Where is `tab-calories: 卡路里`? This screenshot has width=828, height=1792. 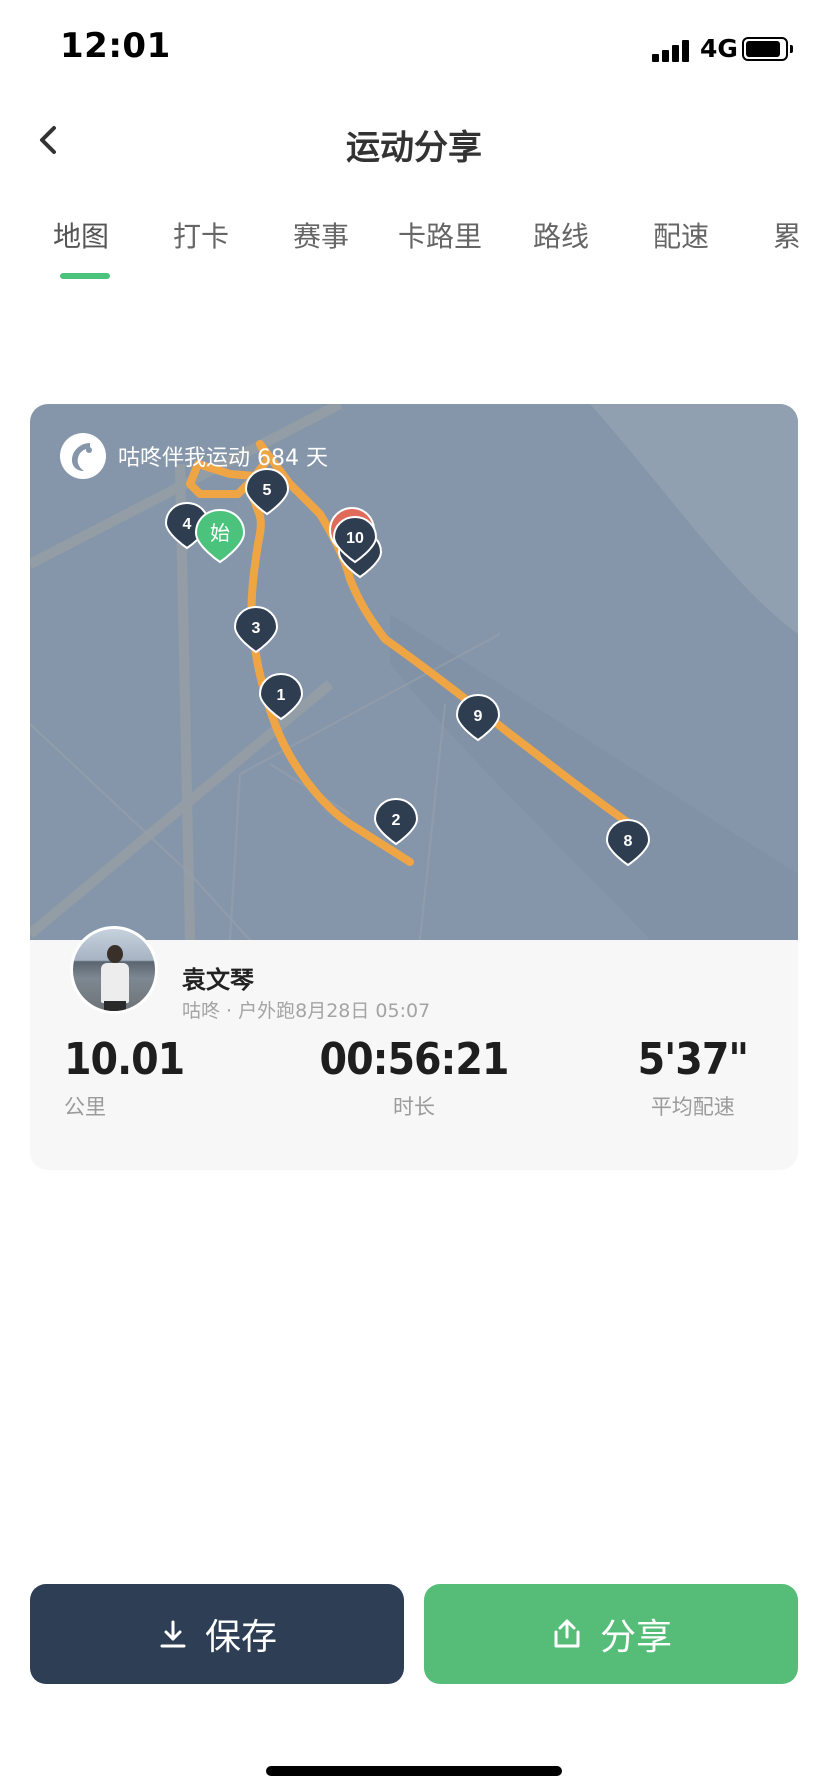 tab-calories: 卡路里 is located at coordinates (440, 235).